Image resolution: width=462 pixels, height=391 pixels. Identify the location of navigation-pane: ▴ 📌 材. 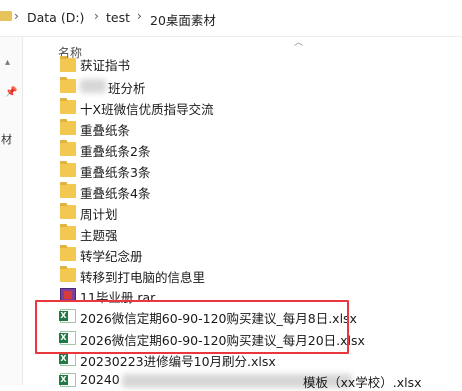
(11, 211).